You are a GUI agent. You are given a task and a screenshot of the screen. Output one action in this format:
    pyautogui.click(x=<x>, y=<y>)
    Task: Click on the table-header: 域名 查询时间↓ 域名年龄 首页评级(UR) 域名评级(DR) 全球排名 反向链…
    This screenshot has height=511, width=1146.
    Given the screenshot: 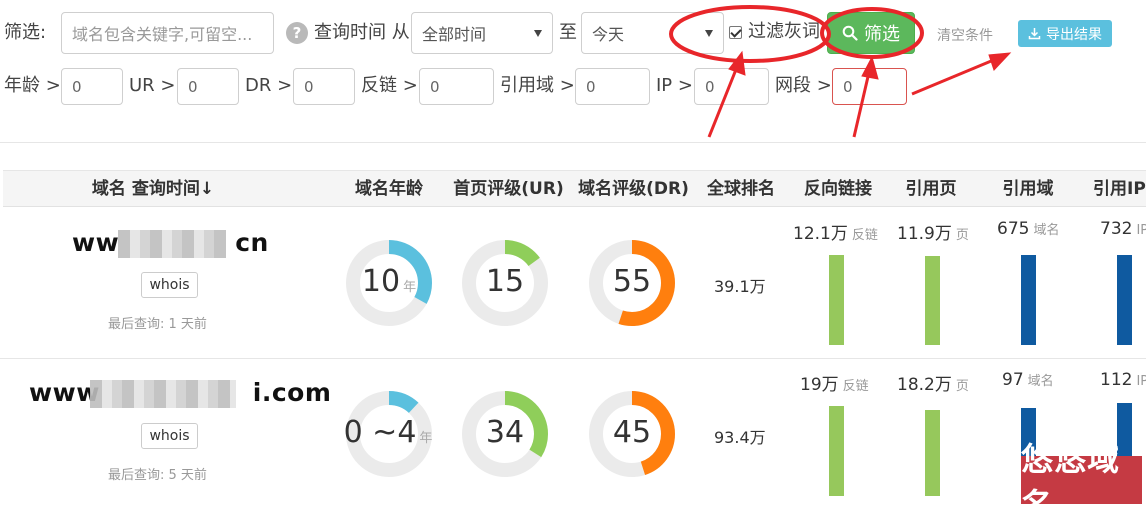 What is the action you would take?
    pyautogui.click(x=574, y=188)
    